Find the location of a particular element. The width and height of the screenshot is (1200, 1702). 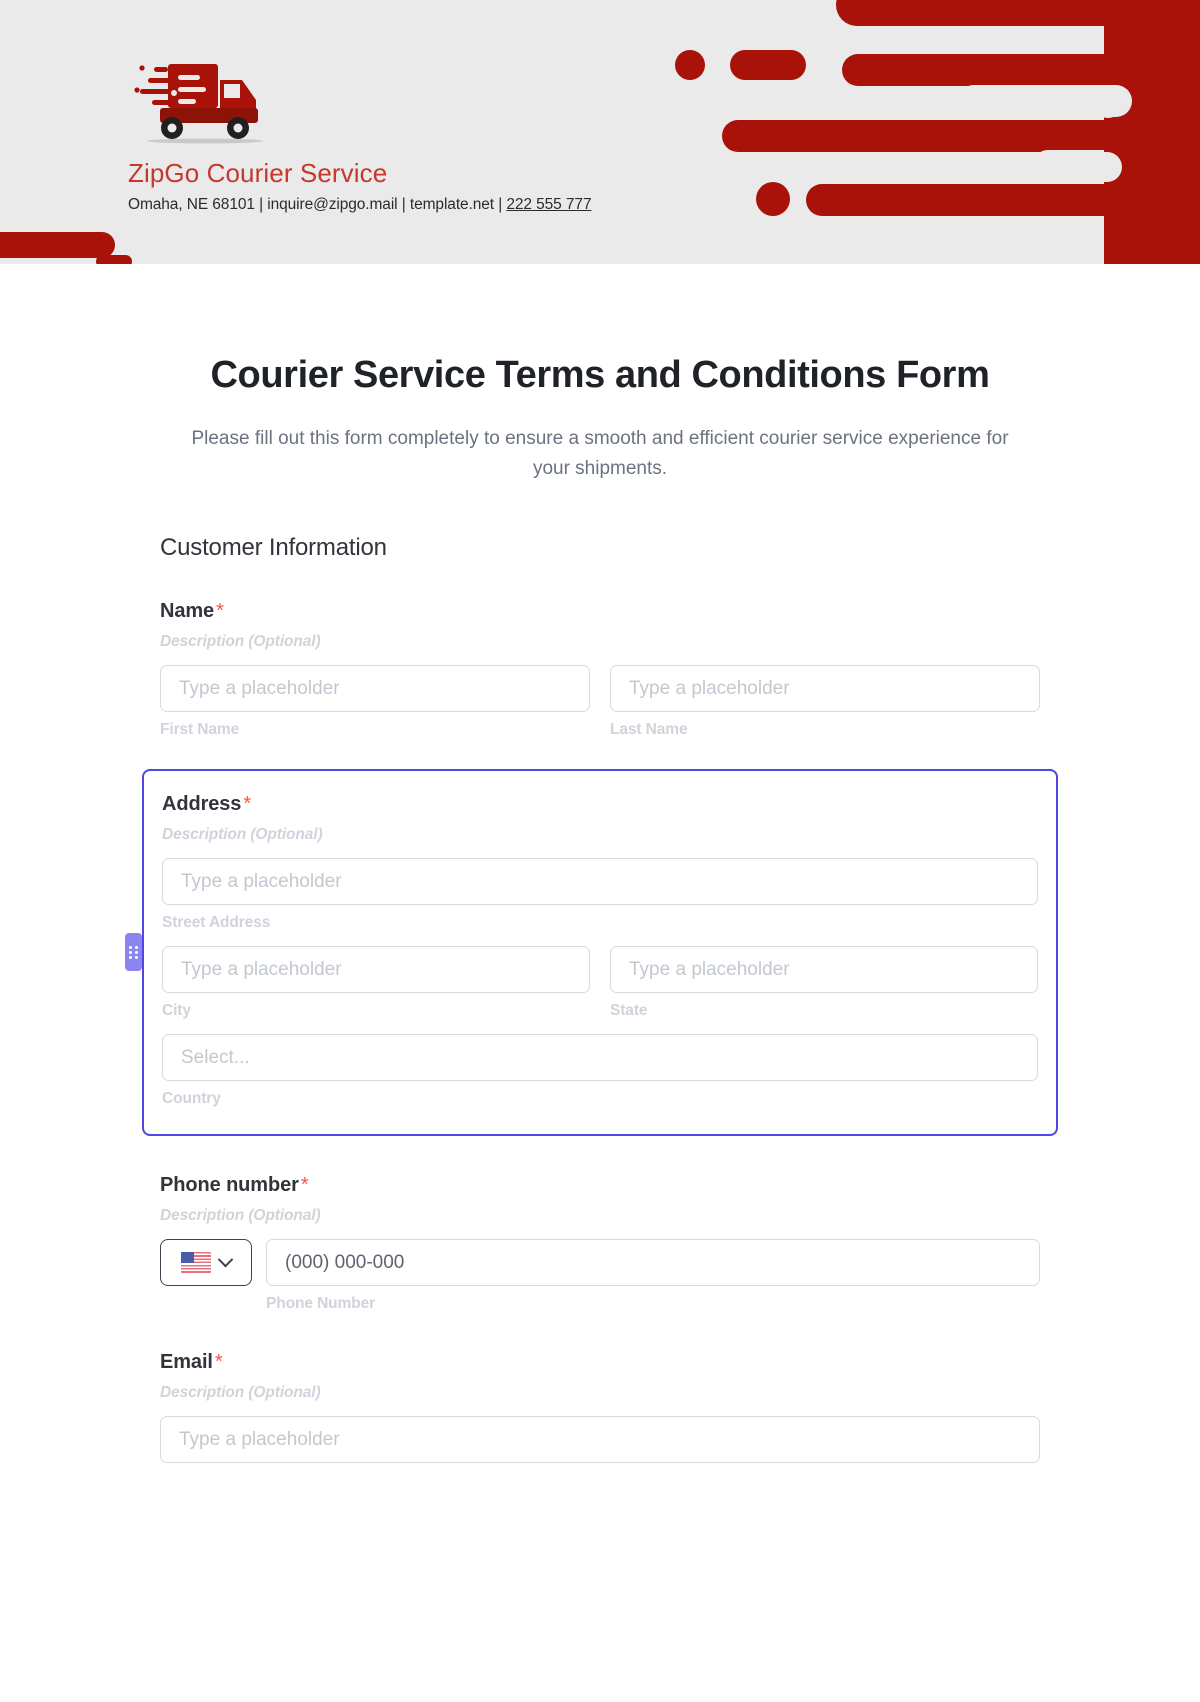

first-name-input: Type a placeholder is located at coordinates (375, 688).